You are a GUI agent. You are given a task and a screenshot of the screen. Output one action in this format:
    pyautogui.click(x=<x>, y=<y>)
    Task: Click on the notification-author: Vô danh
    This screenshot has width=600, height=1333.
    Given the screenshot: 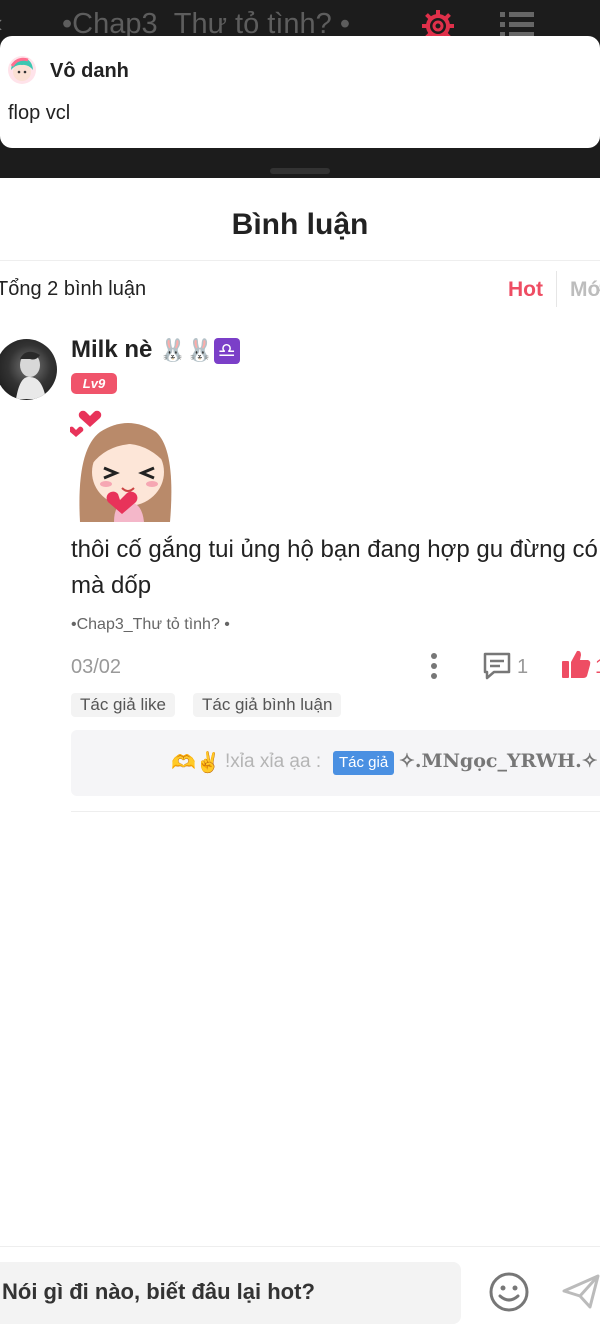 What is the action you would take?
    pyautogui.click(x=89, y=71)
    